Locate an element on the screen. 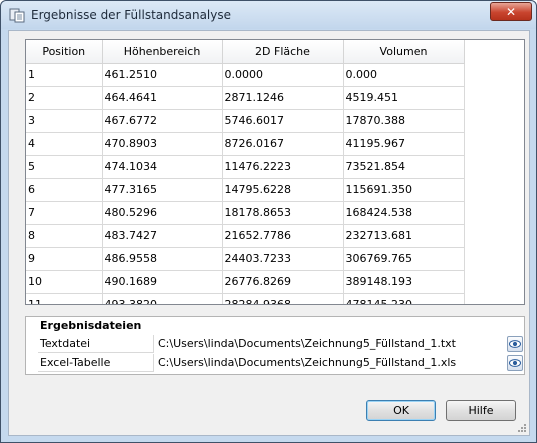  close-button: ✕ is located at coordinates (511, 11).